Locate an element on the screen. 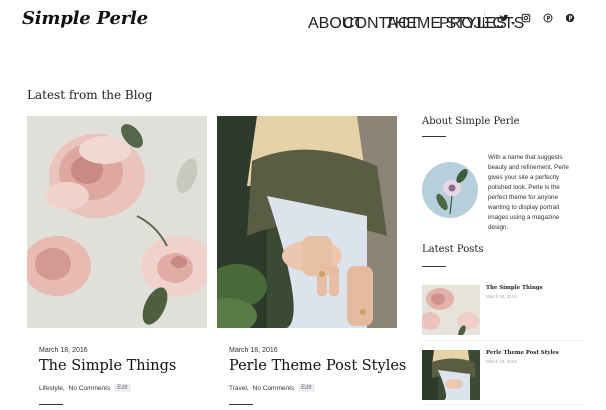 The image size is (606, 410). about-widget-title: About Simple Perle is located at coordinates (471, 121).